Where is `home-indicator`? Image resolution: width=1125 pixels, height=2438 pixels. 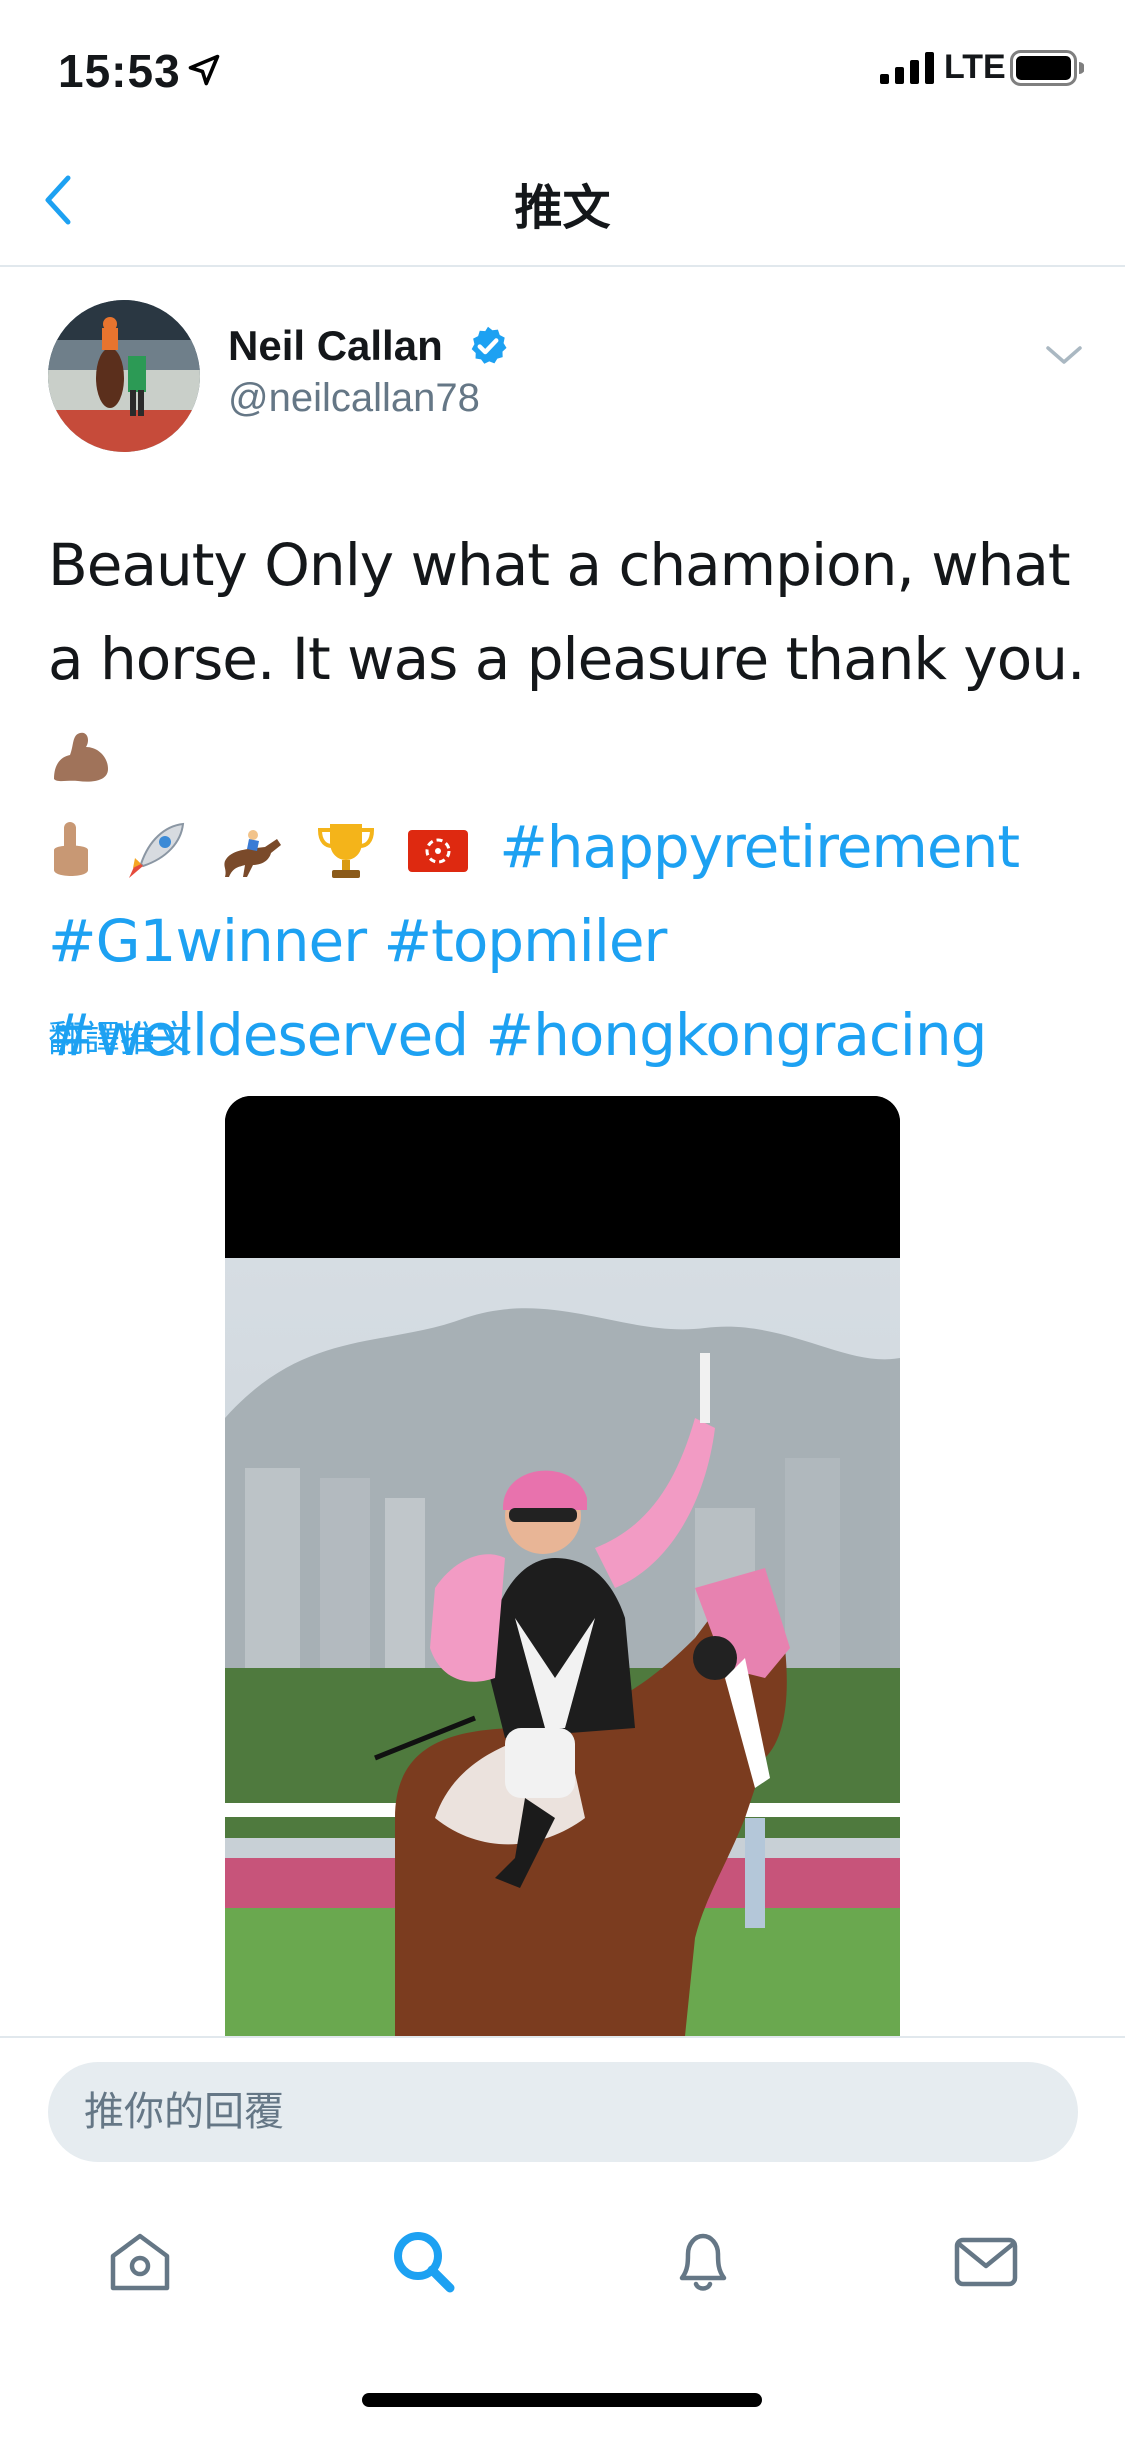 home-indicator is located at coordinates (562, 2400).